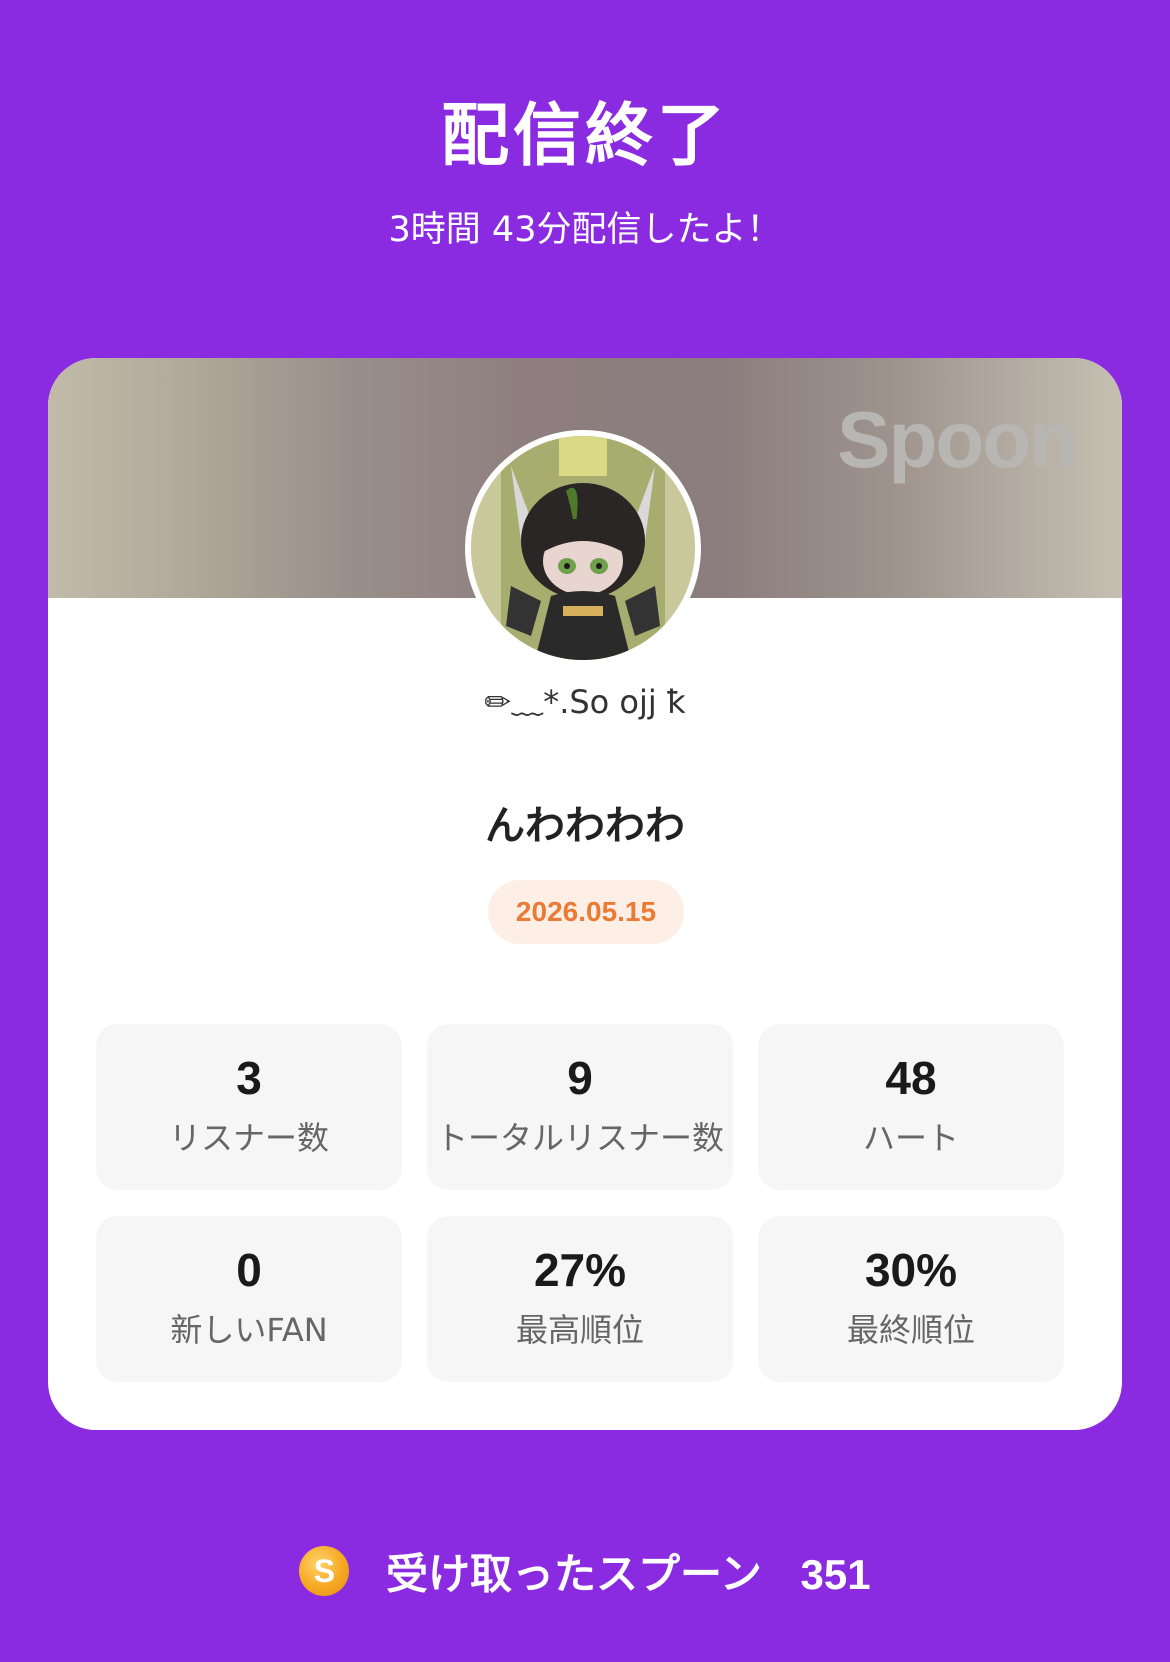 The height and width of the screenshot is (1662, 1170). Describe the element at coordinates (580, 1270) in the screenshot. I see `stat-value: 27%` at that location.